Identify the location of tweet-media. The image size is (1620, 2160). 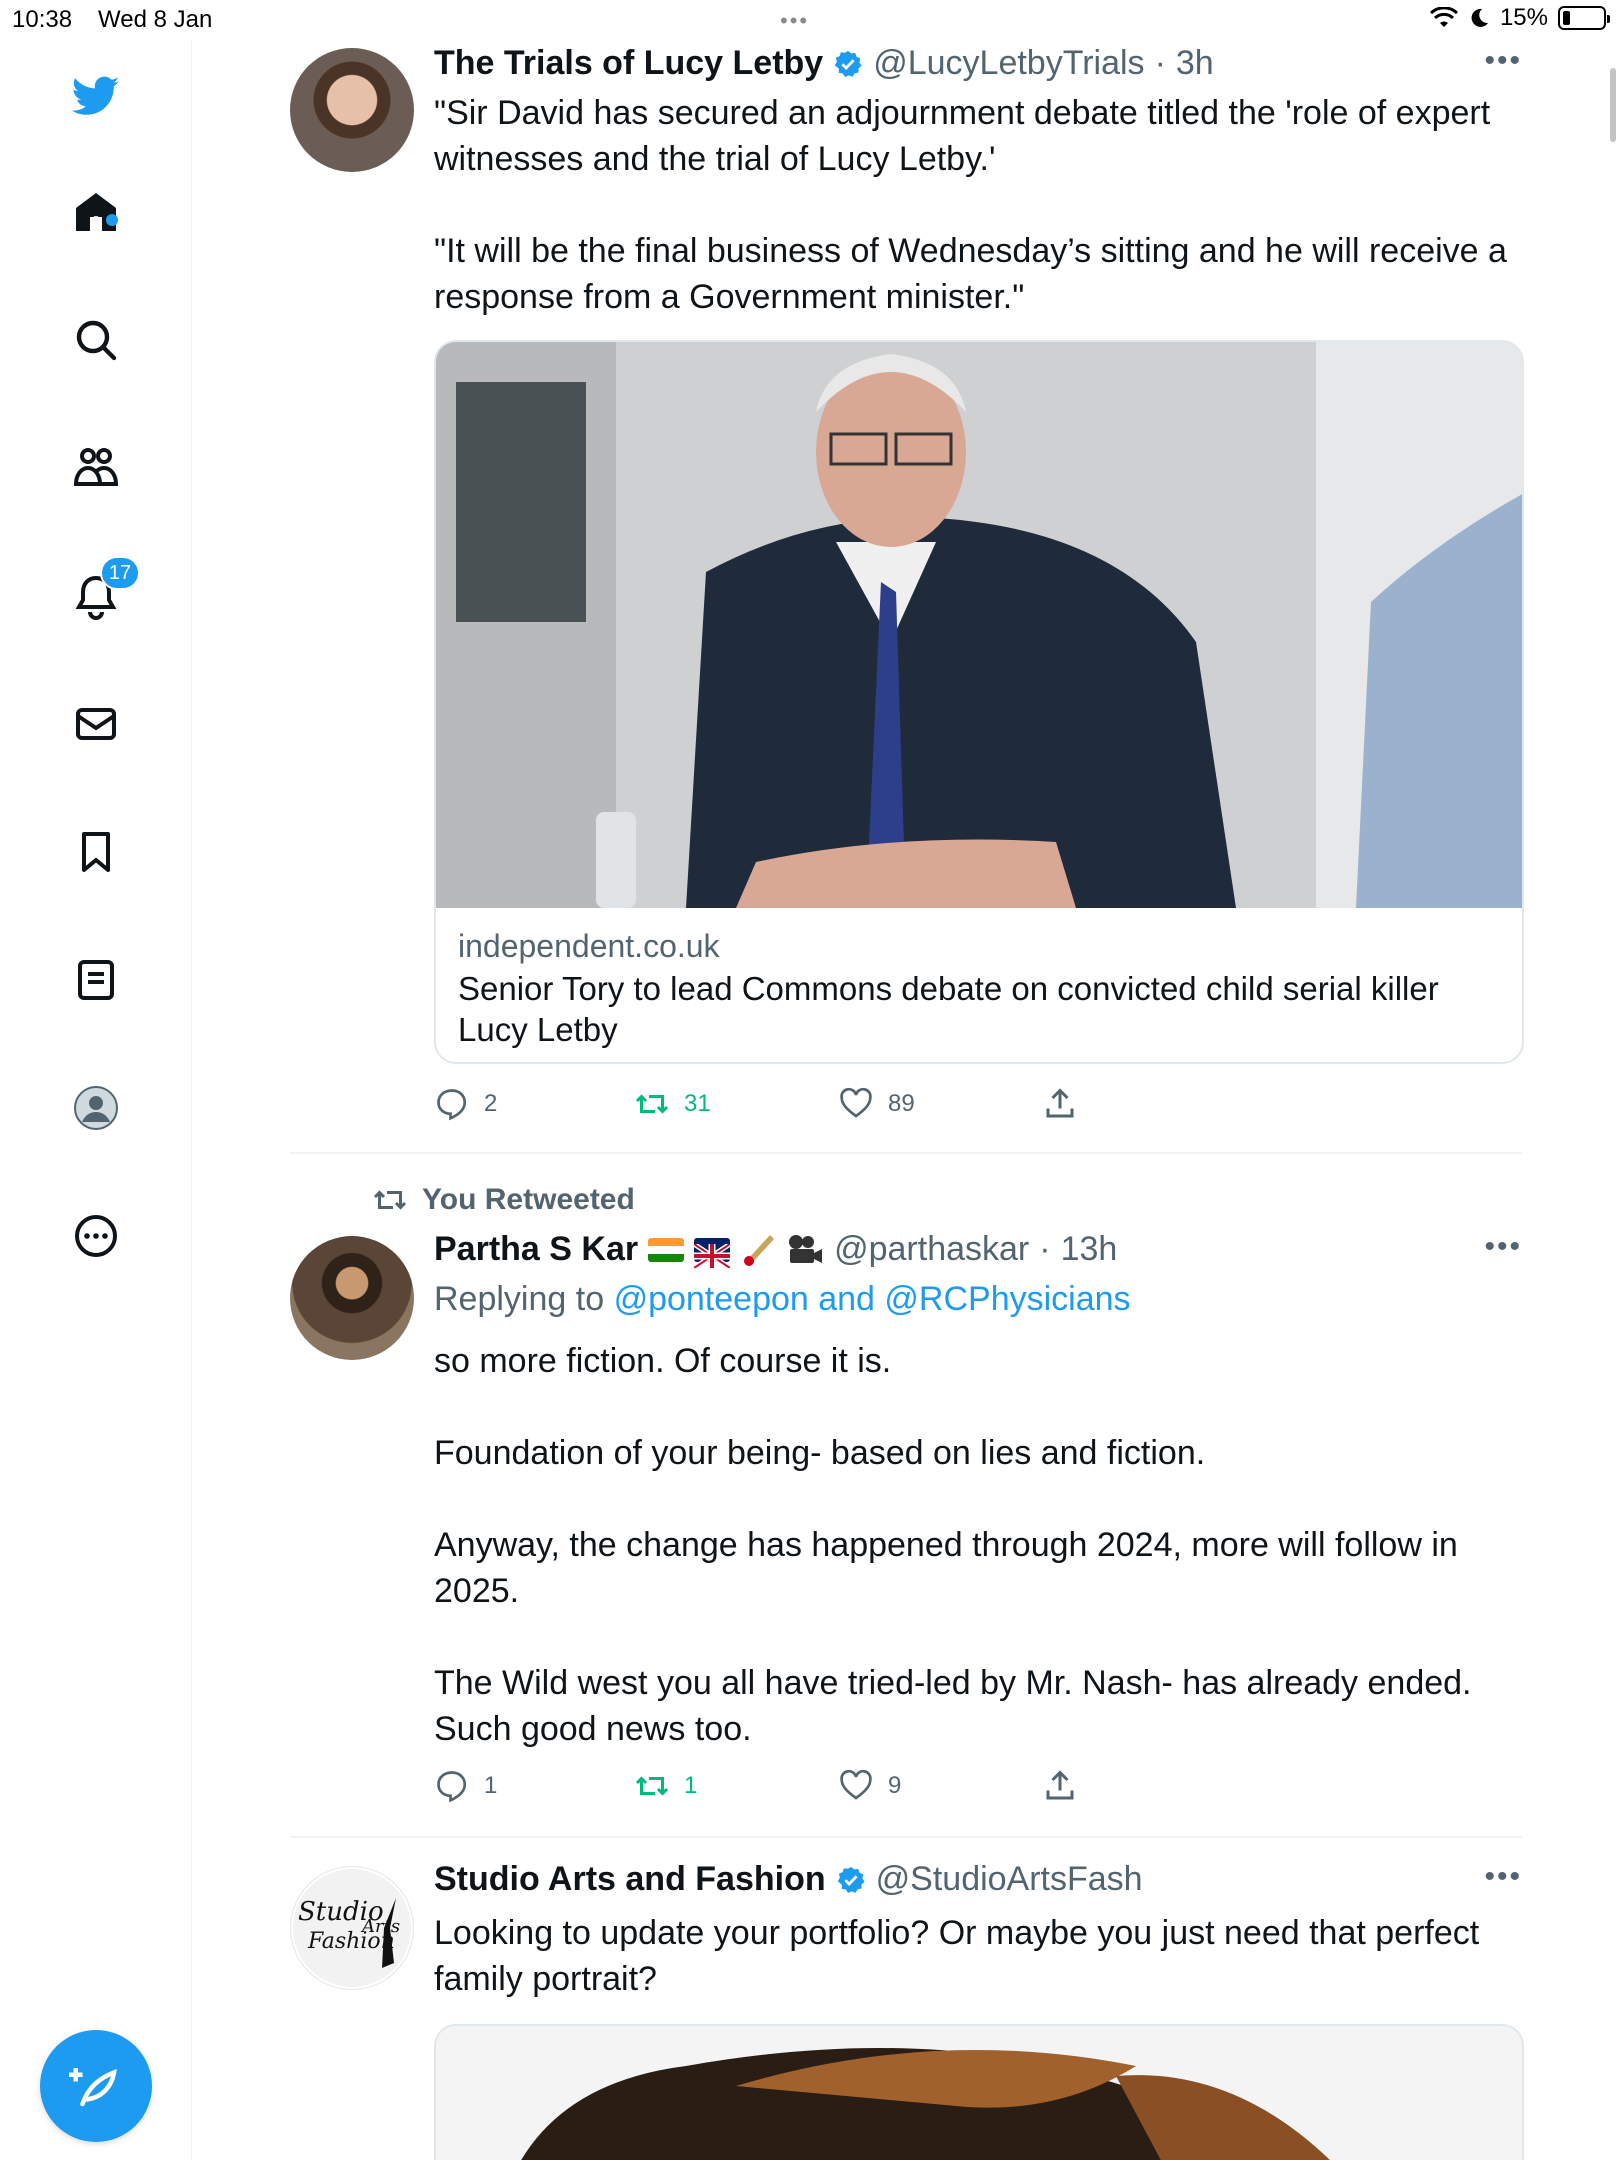
(979, 2092).